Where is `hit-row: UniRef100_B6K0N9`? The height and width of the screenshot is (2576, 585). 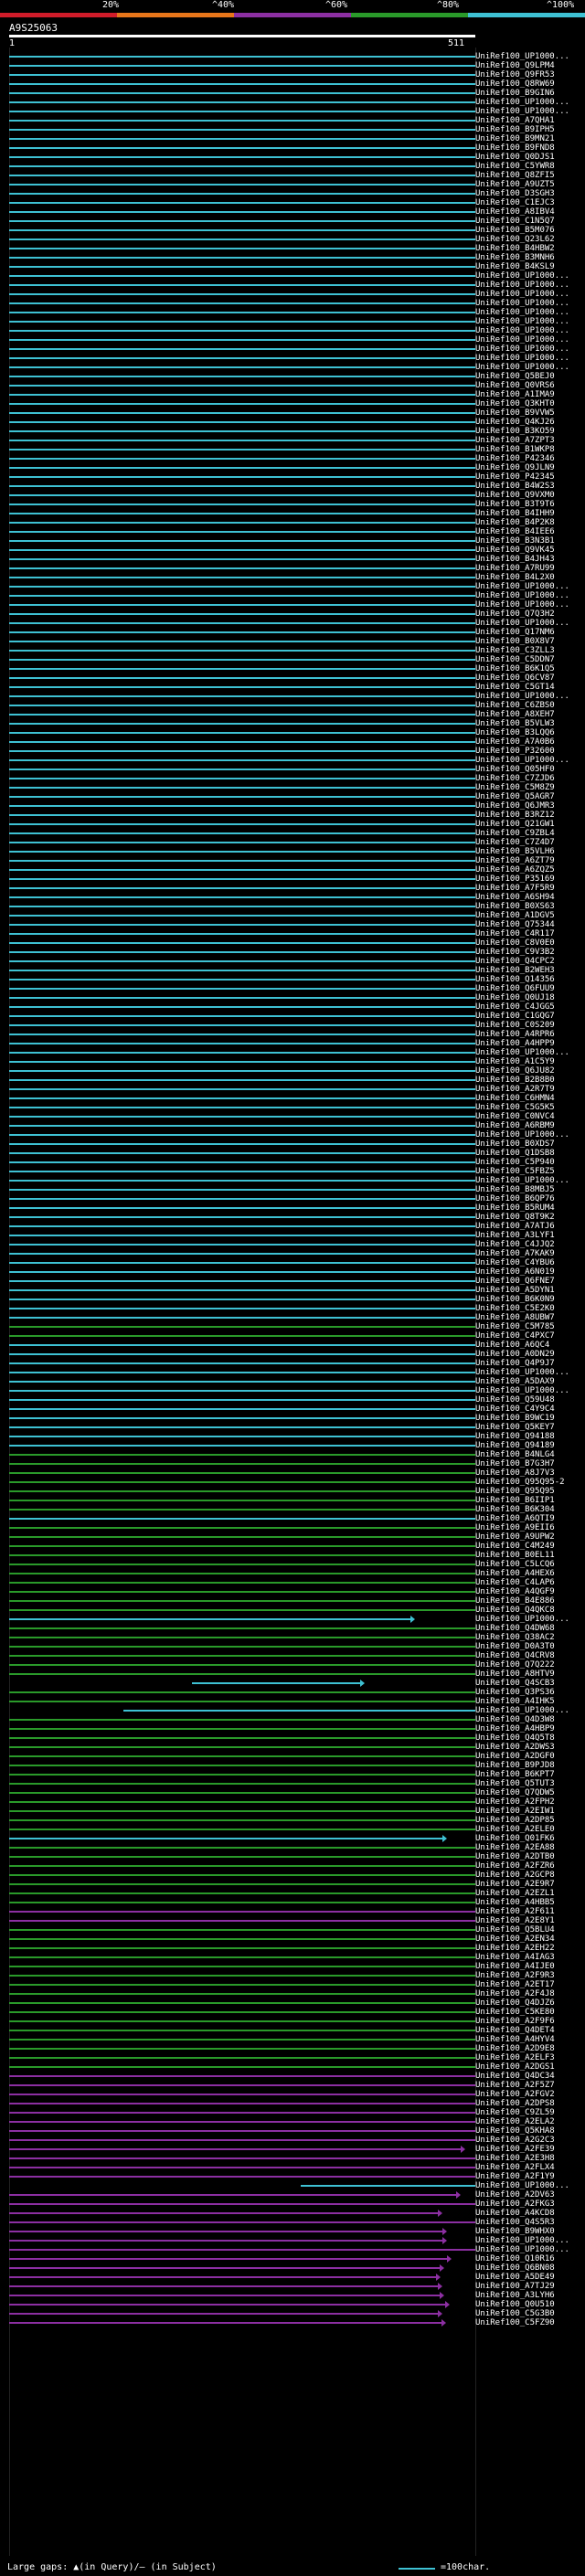 hit-row: UniRef100_B6K0N9 is located at coordinates (293, 1299).